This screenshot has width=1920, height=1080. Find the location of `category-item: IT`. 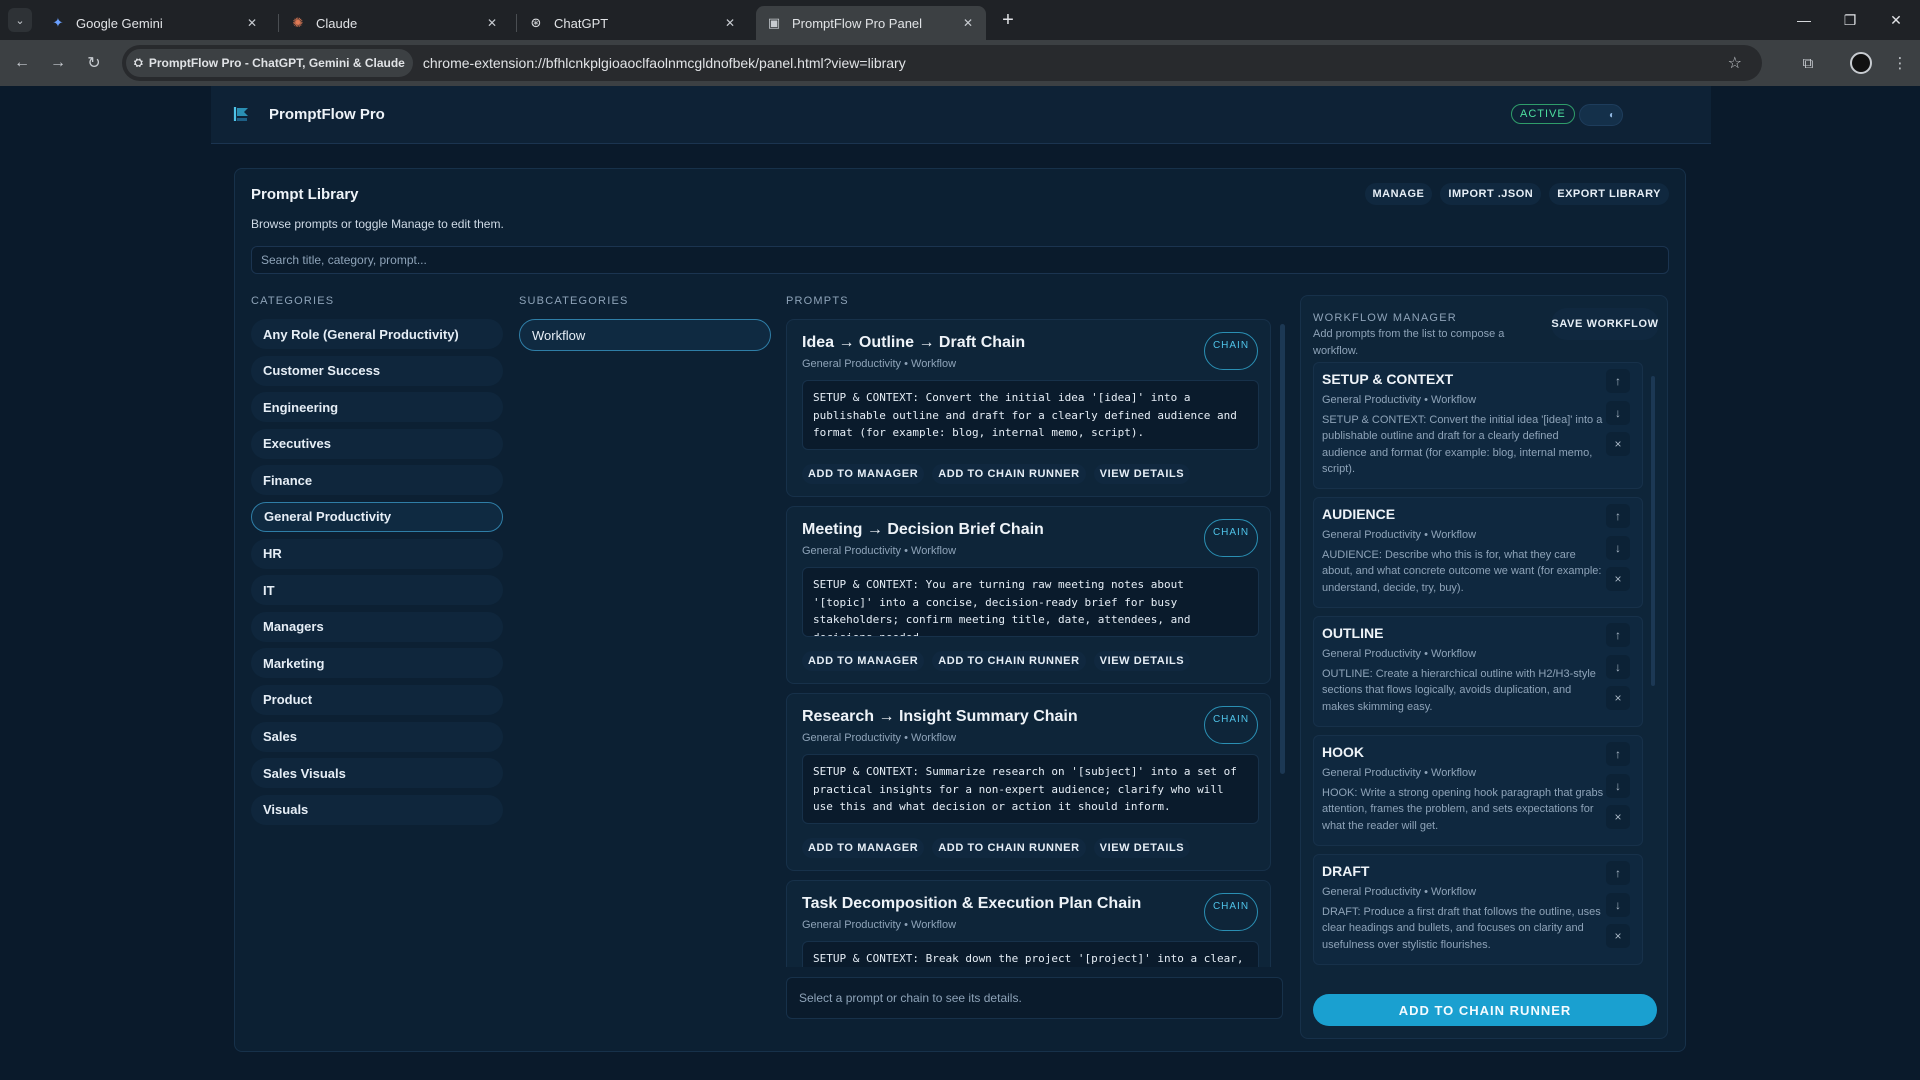

category-item: IT is located at coordinates (377, 590).